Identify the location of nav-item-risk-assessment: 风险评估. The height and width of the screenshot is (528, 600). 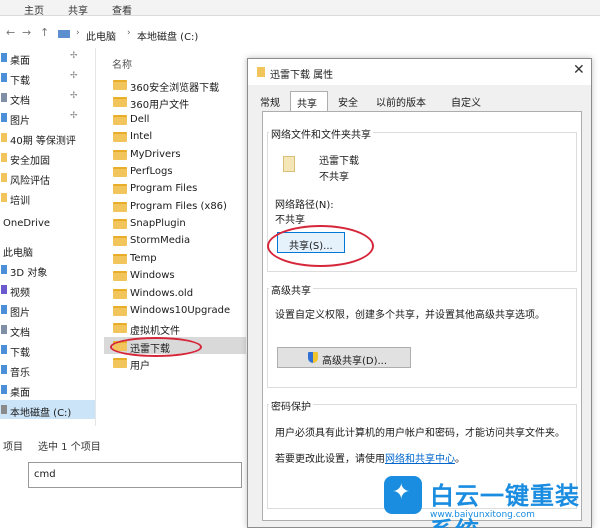
(47, 177).